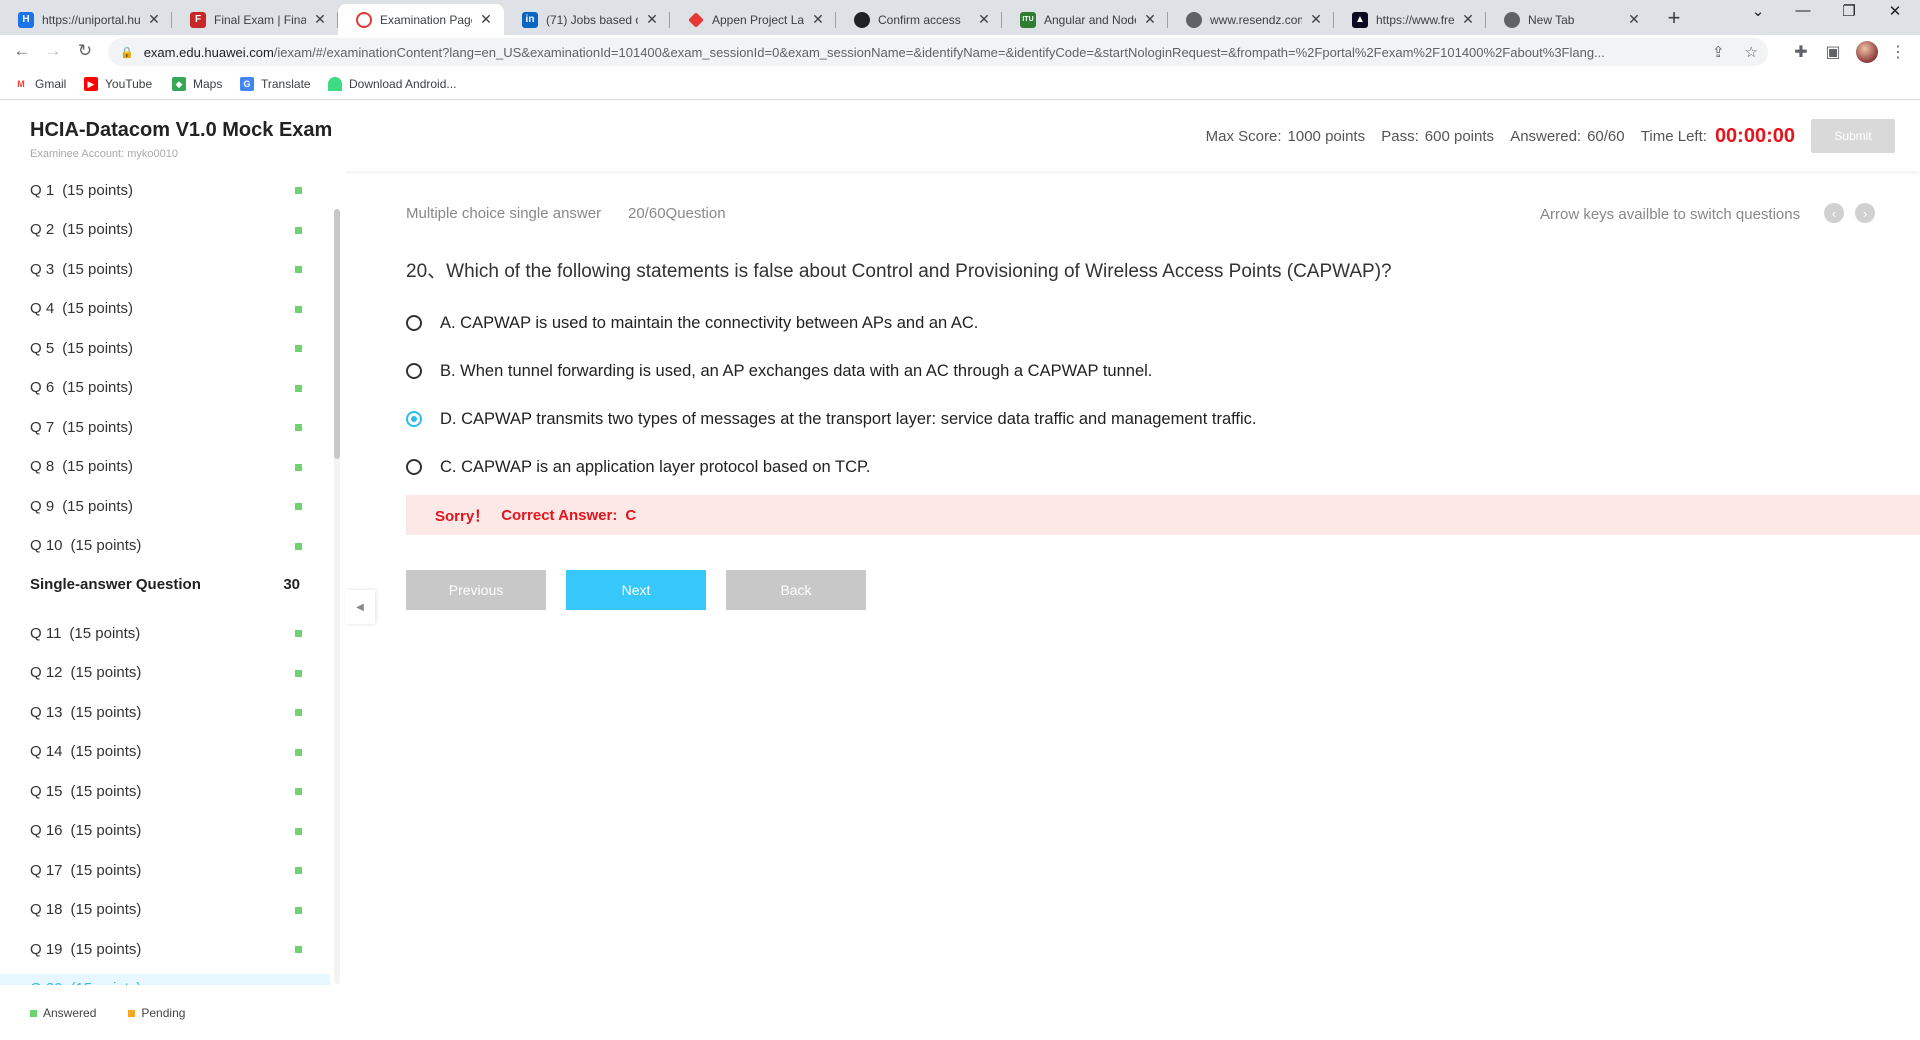 This screenshot has width=1920, height=1040. Describe the element at coordinates (1718, 52) in the screenshot. I see `share-icon: ⇪` at that location.